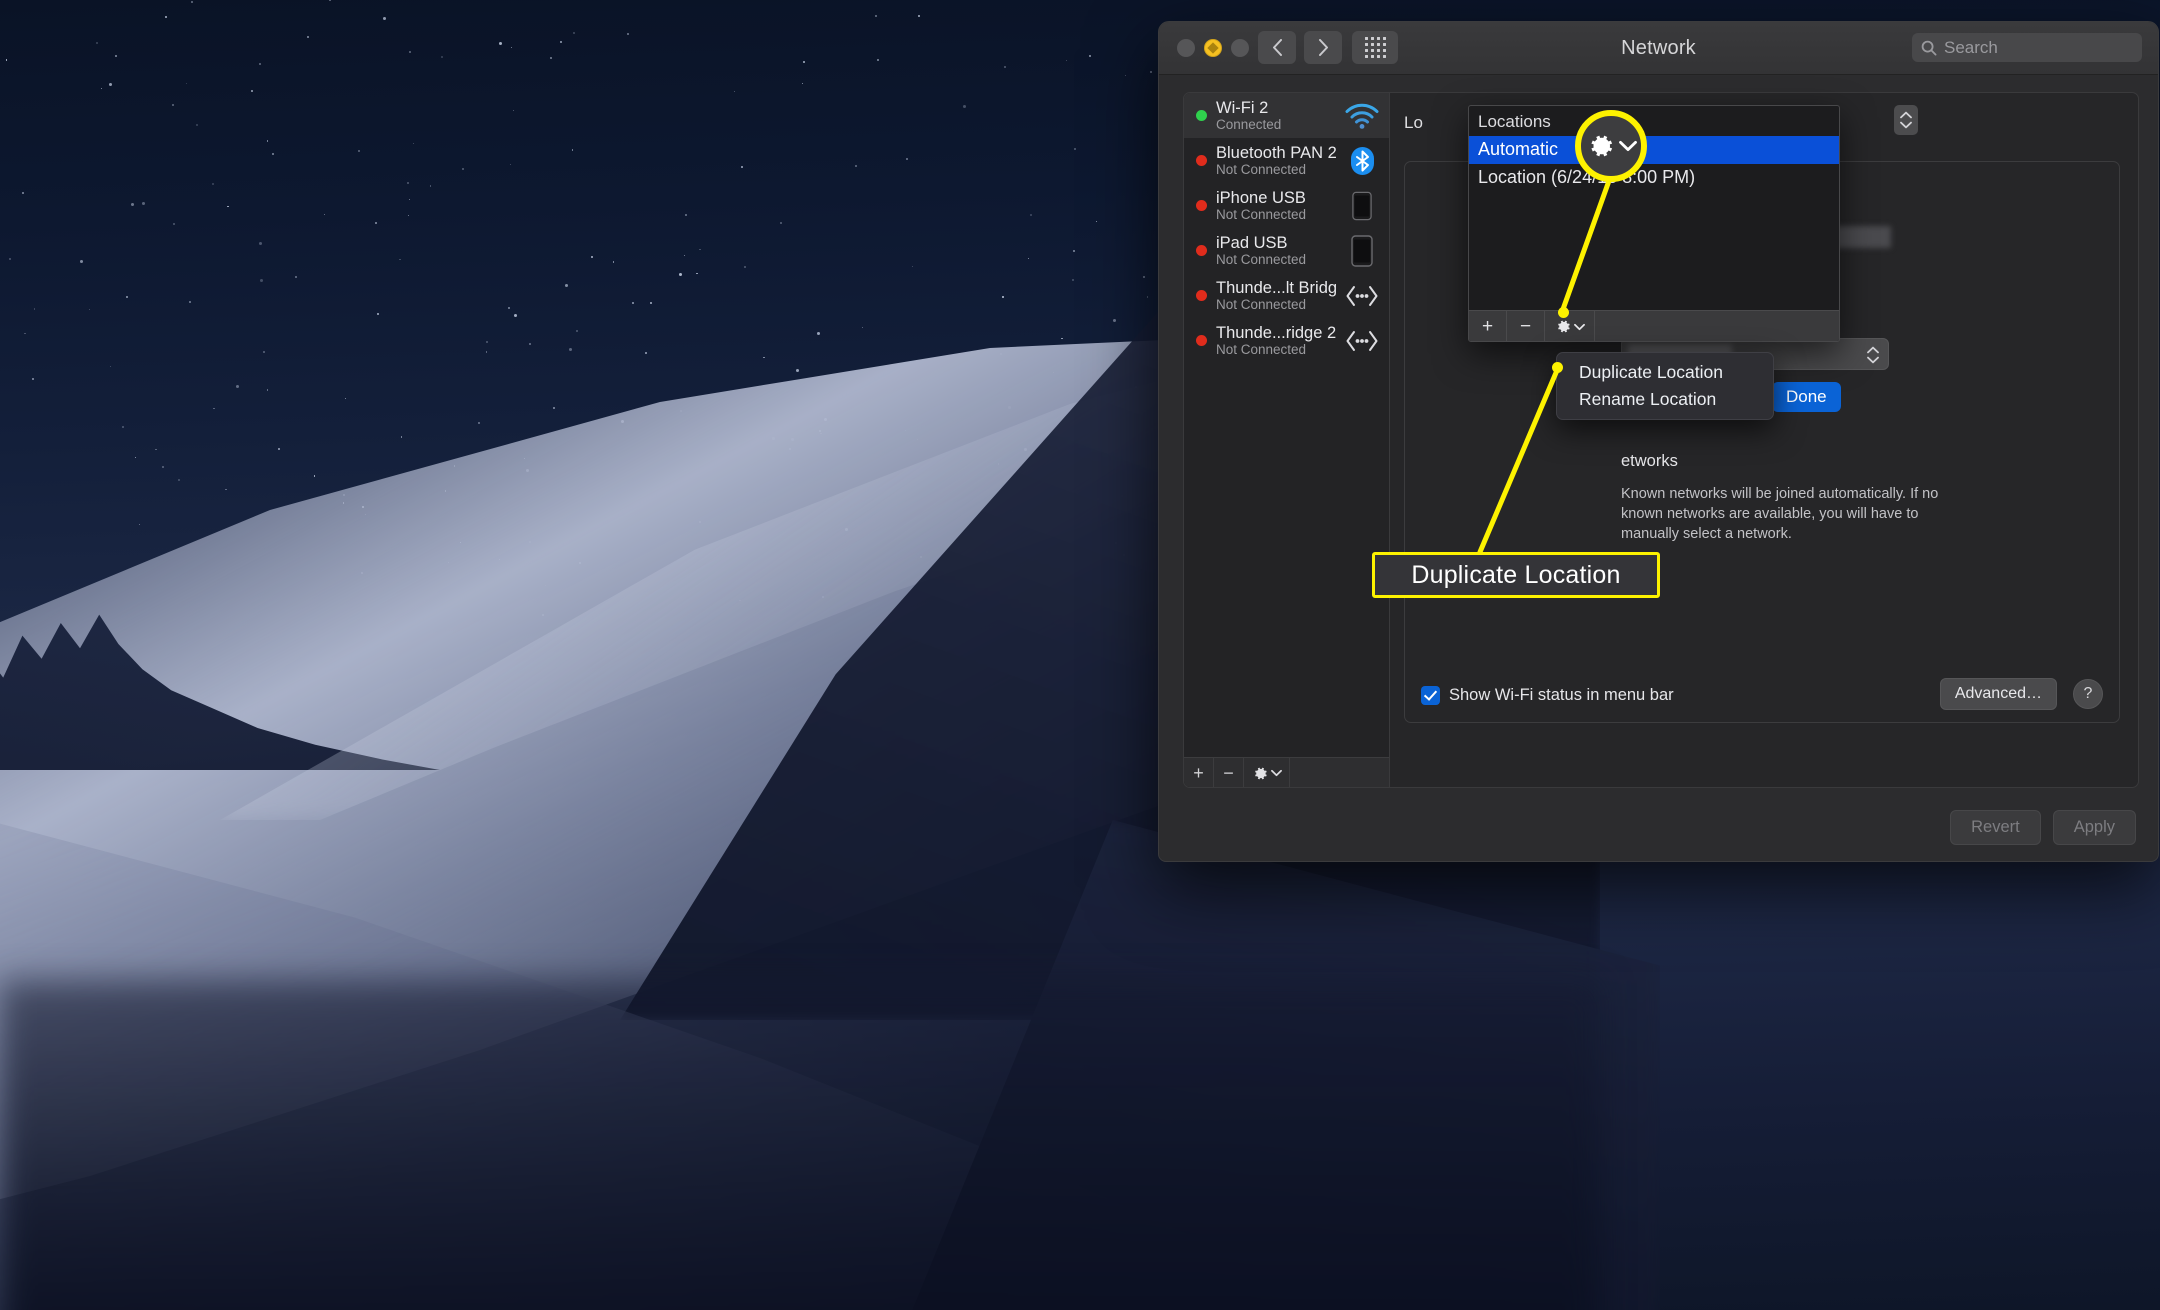  I want to click on chevron-up-icon, so click(1906, 115).